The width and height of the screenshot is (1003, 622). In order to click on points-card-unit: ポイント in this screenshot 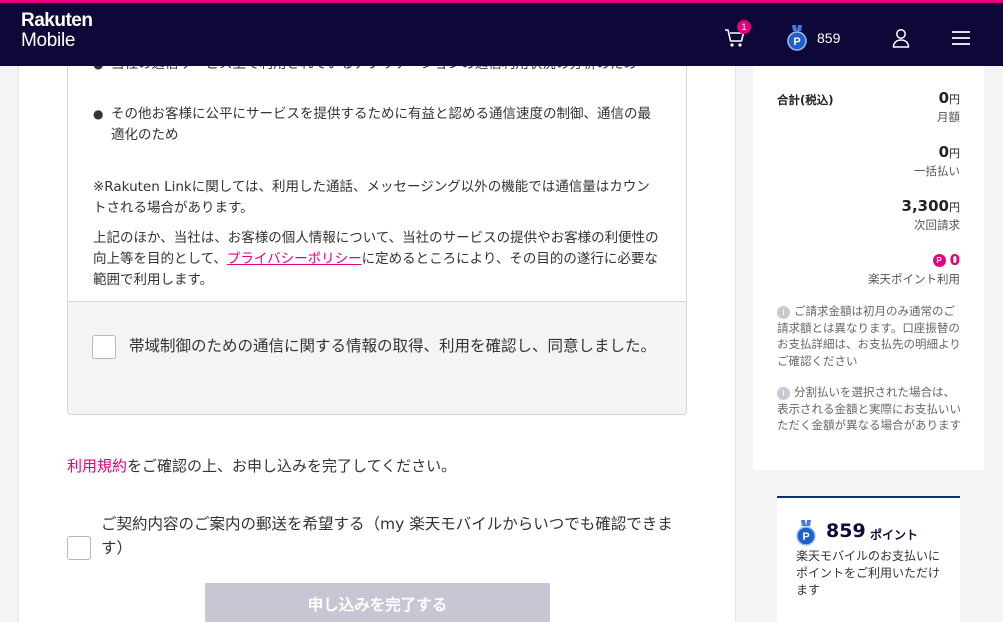, I will do `click(894, 535)`.